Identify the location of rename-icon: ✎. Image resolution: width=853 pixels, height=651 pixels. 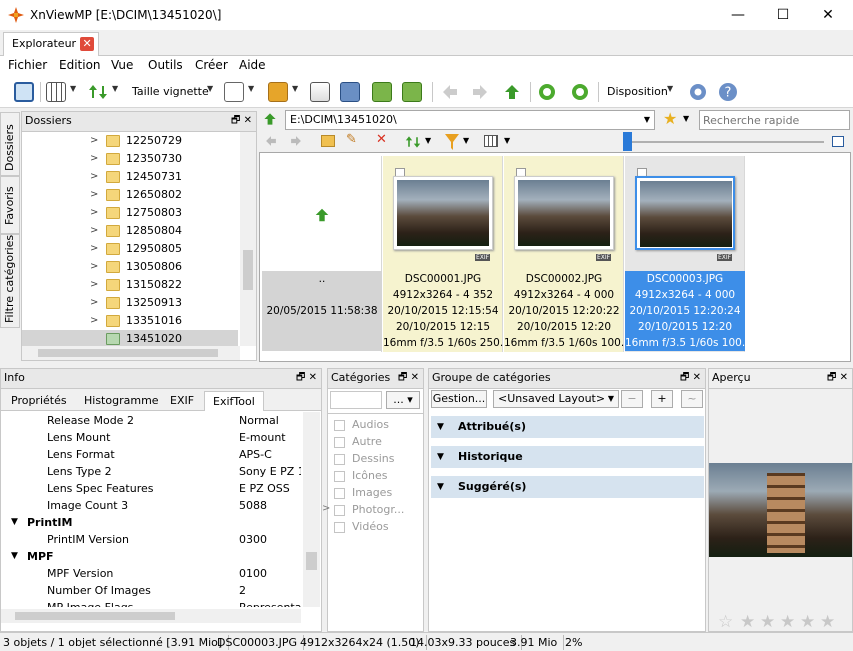
(351, 139).